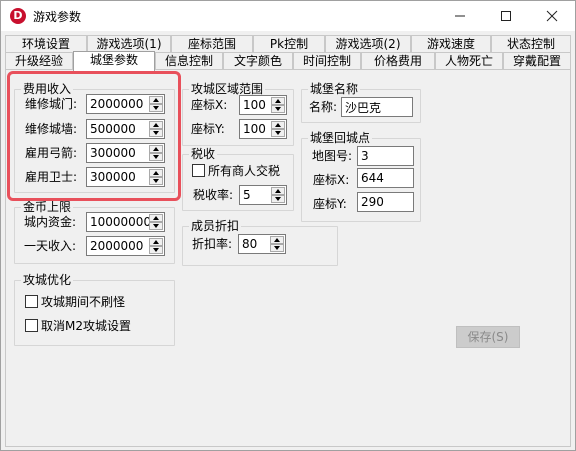 The width and height of the screenshot is (576, 451). I want to click on return-x-label: 座标X:, so click(331, 180).